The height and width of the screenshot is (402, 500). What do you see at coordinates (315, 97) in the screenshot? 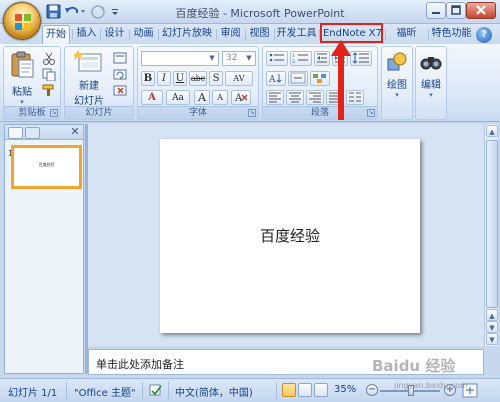
I see `align-right-icon` at bounding box center [315, 97].